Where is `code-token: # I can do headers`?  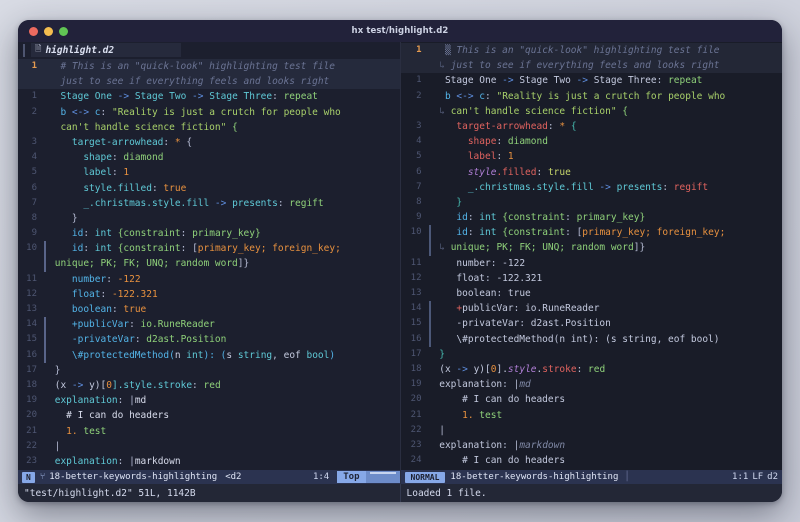
code-token: # I can do headers is located at coordinates (508, 400).